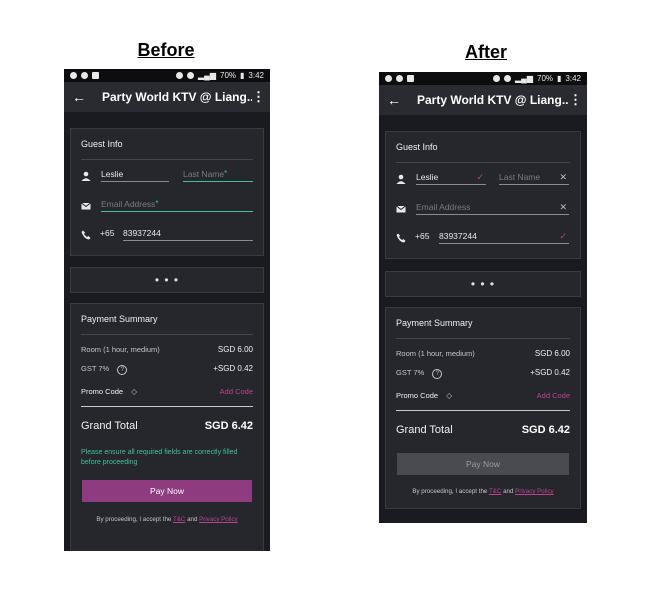  I want to click on email-field: Email Address*, so click(177, 205).